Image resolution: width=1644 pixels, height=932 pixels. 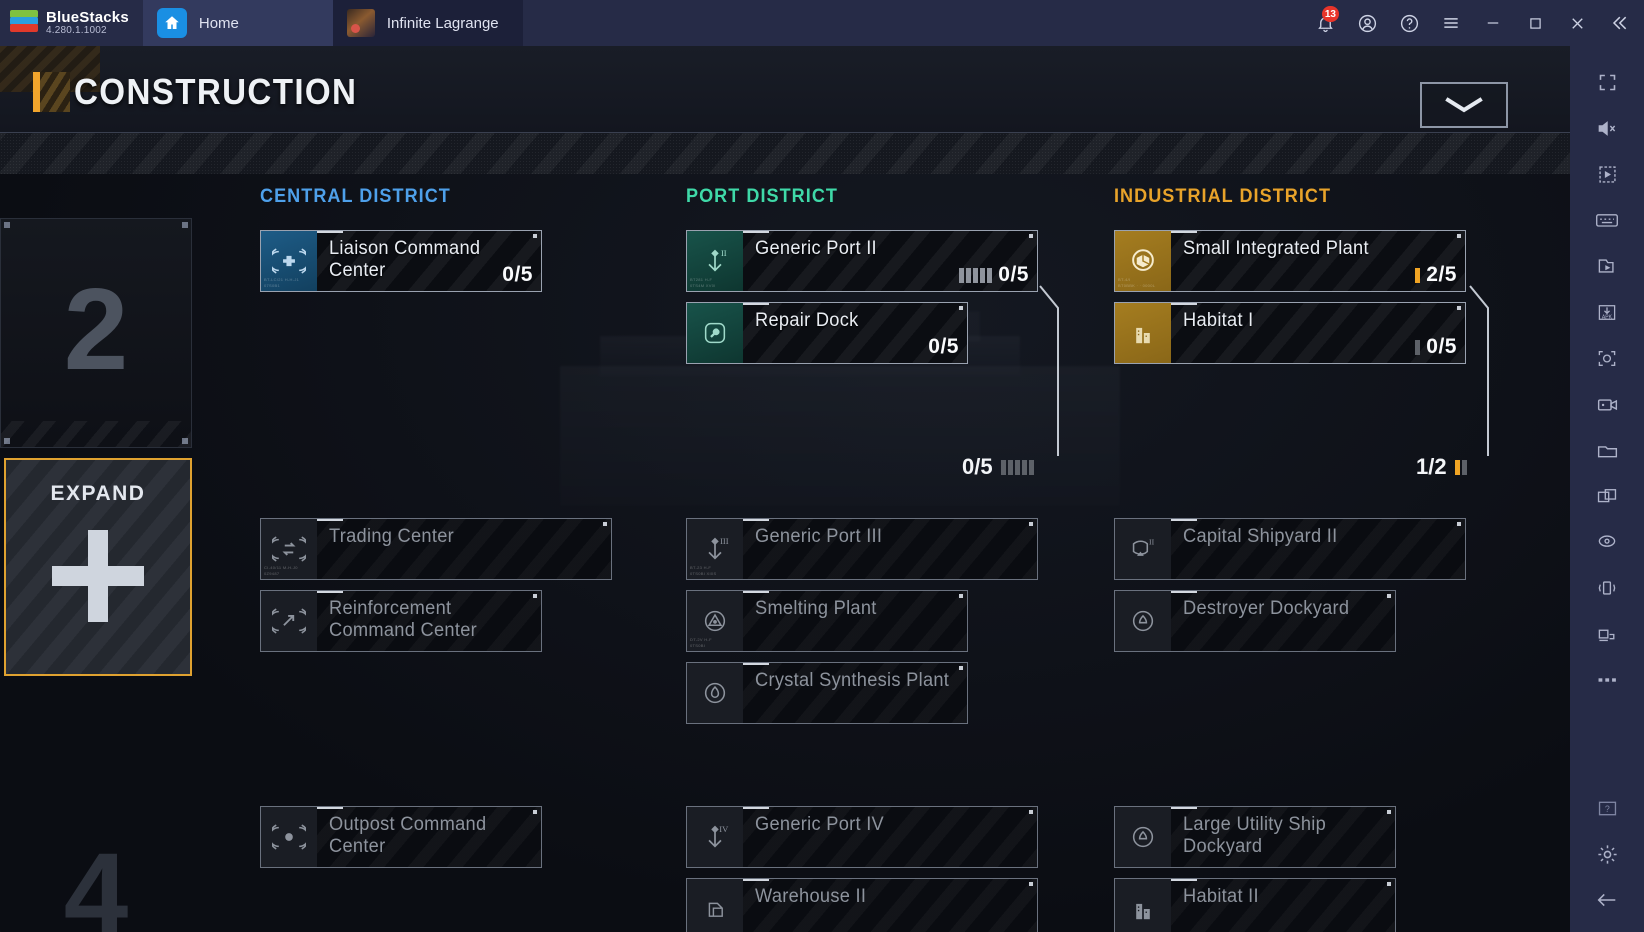 What do you see at coordinates (1290, 333) in the screenshot?
I see `building-card-habitat-i: Habitat I 0/5` at bounding box center [1290, 333].